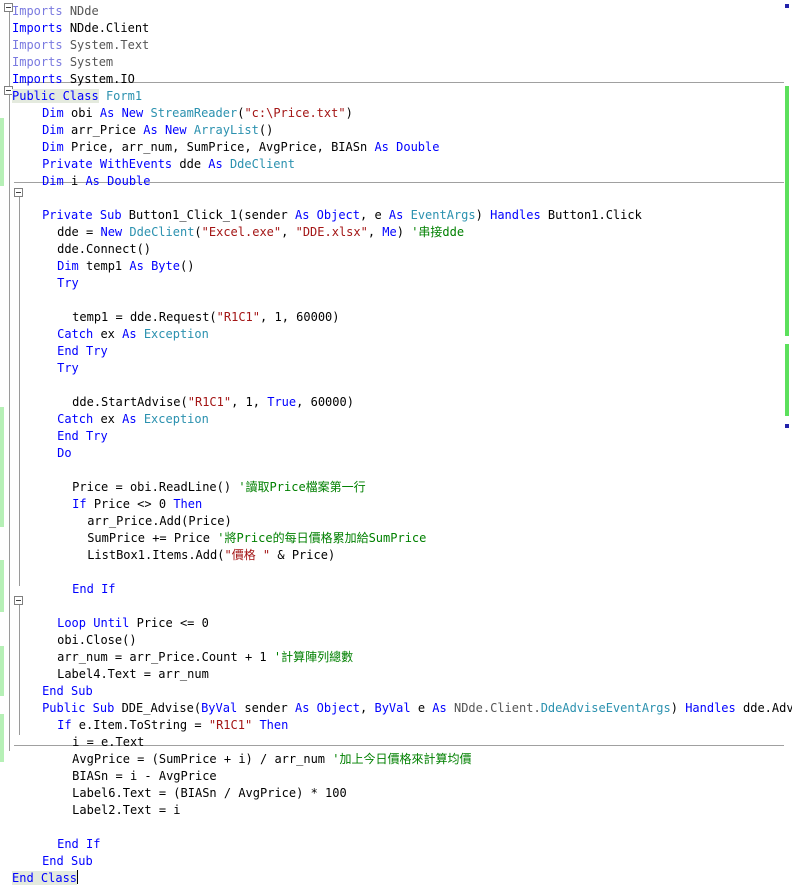  I want to click on code-token: DdeClient, so click(262, 164).